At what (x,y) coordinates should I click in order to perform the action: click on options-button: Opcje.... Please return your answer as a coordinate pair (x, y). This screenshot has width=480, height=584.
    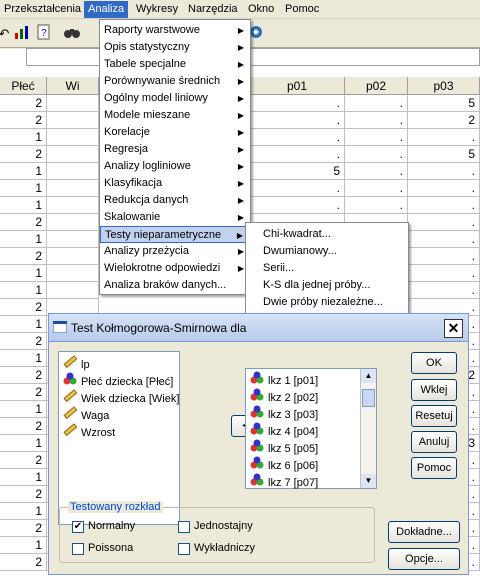
    Looking at the image, I should click on (424, 559).